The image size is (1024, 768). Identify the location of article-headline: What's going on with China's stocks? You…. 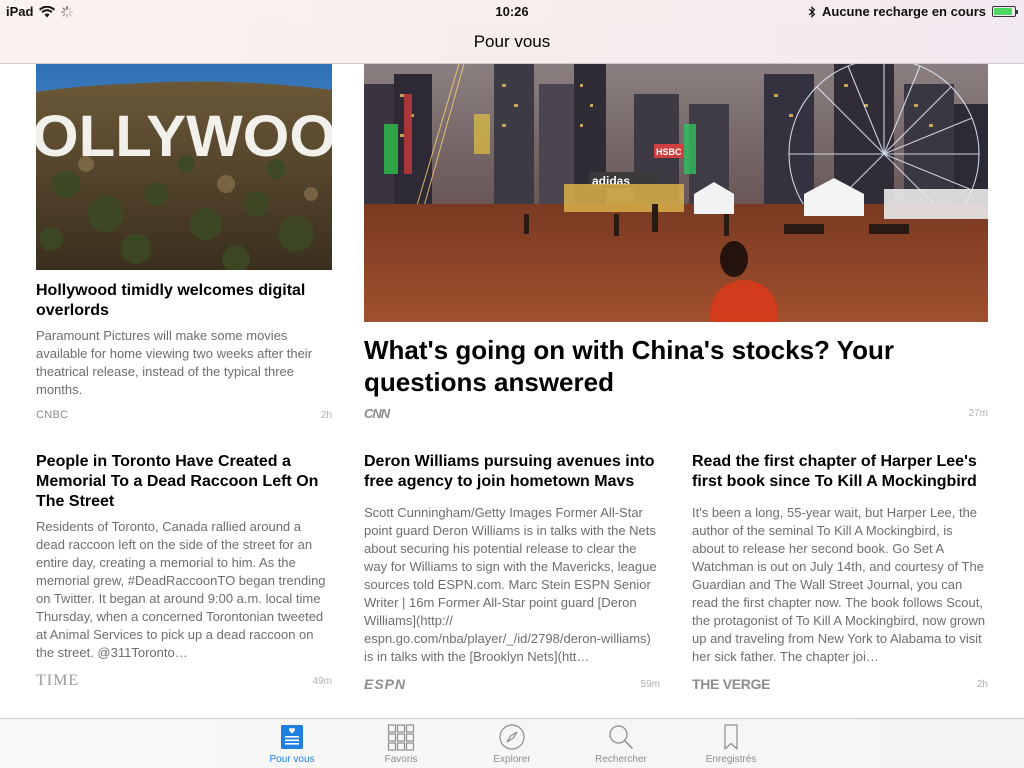
(664, 366).